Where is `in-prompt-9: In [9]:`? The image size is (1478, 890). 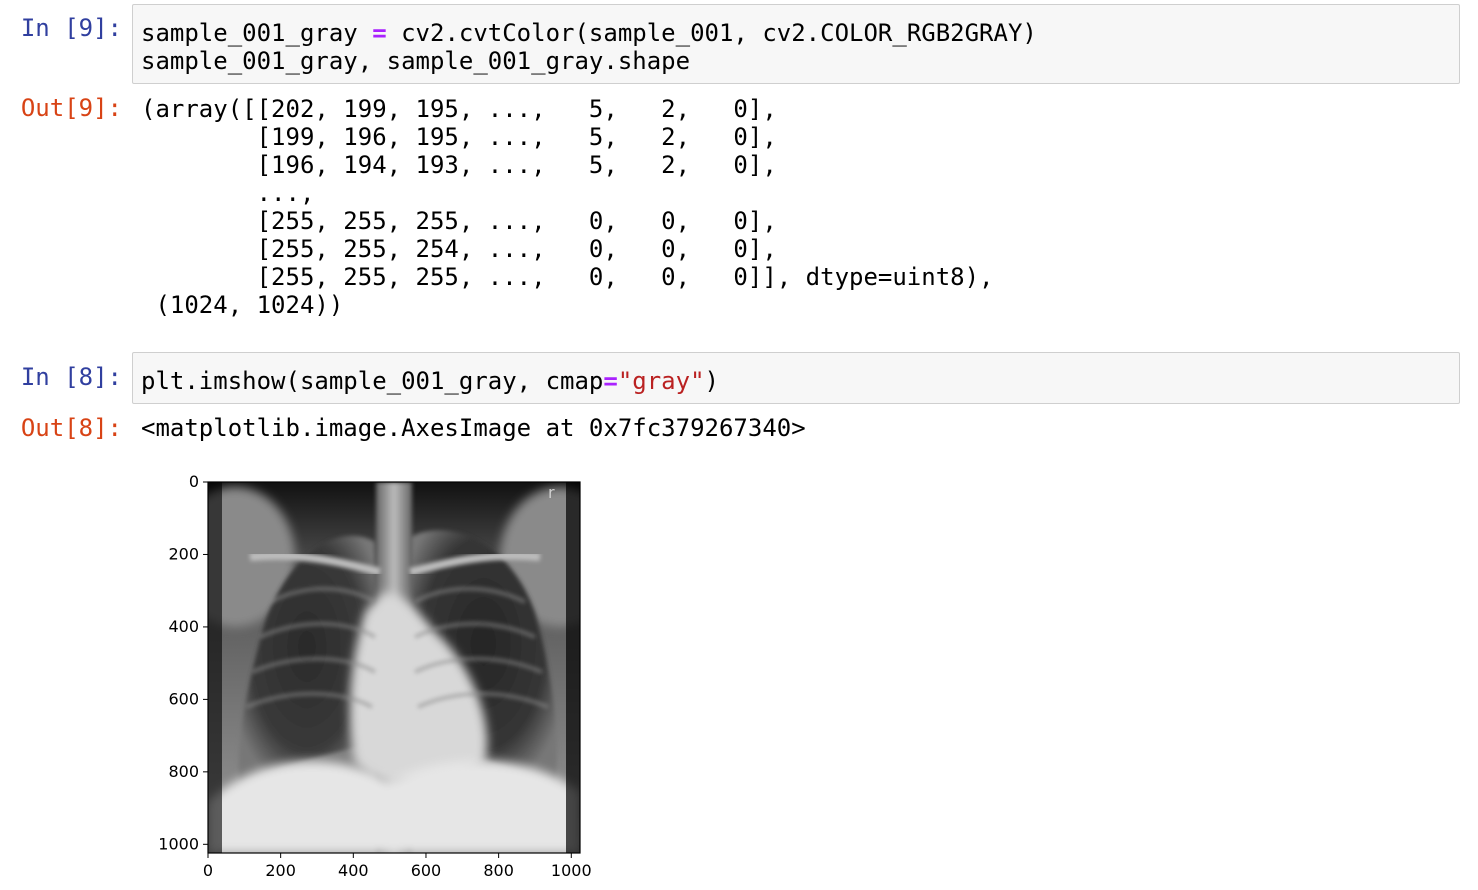 in-prompt-9: In [9]: is located at coordinates (71, 28).